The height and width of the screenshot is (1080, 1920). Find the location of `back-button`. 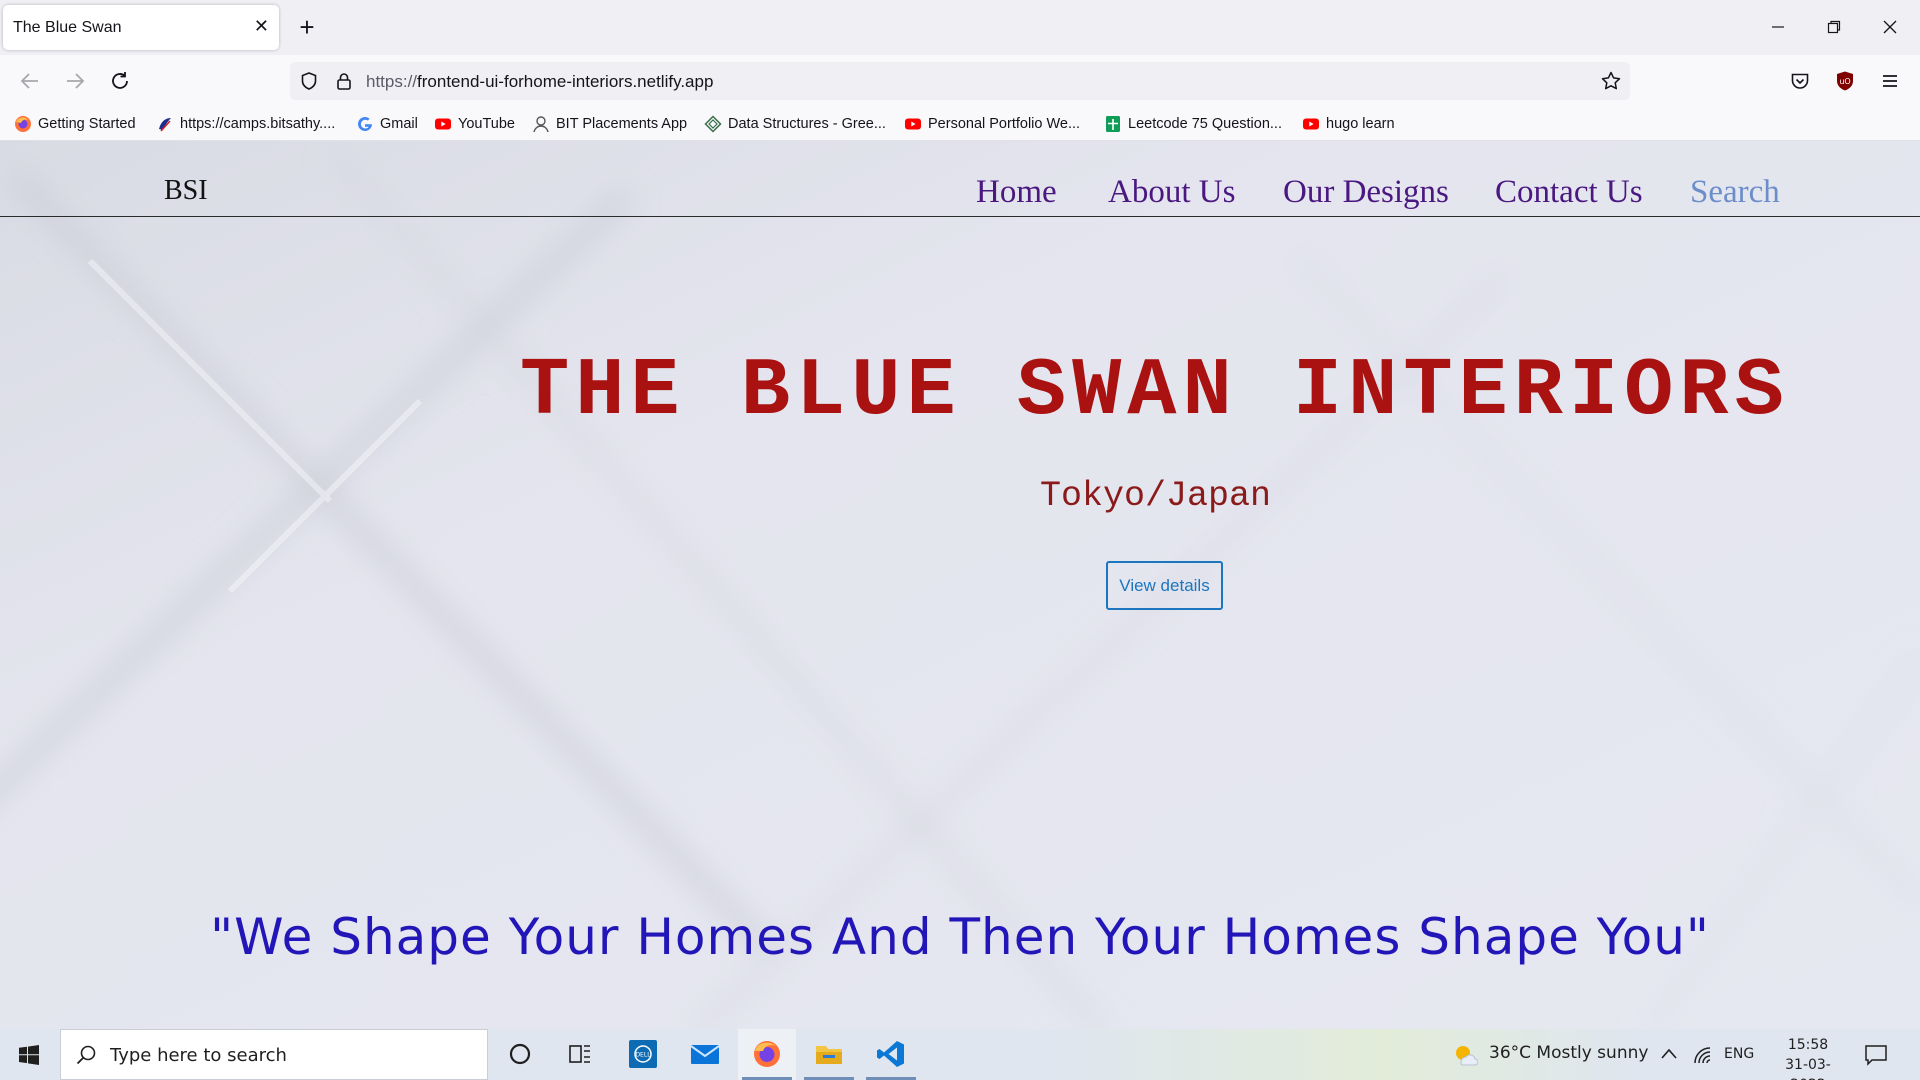

back-button is located at coordinates (30, 81).